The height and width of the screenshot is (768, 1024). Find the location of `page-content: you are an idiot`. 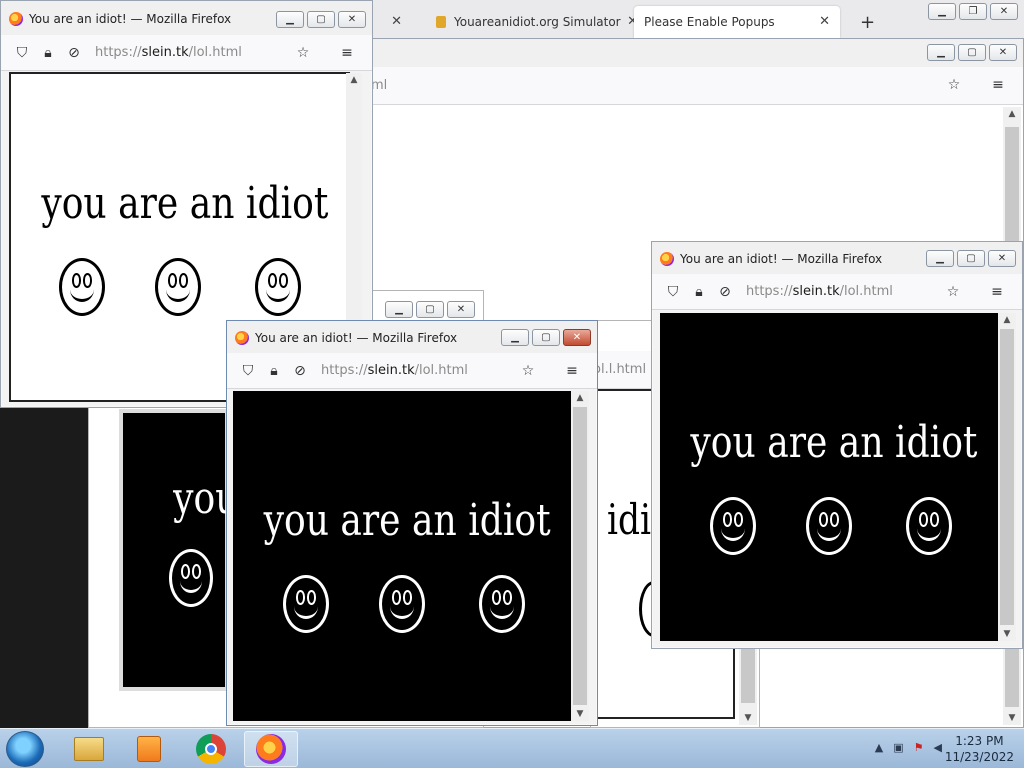

page-content: you are an idiot is located at coordinates (829, 477).